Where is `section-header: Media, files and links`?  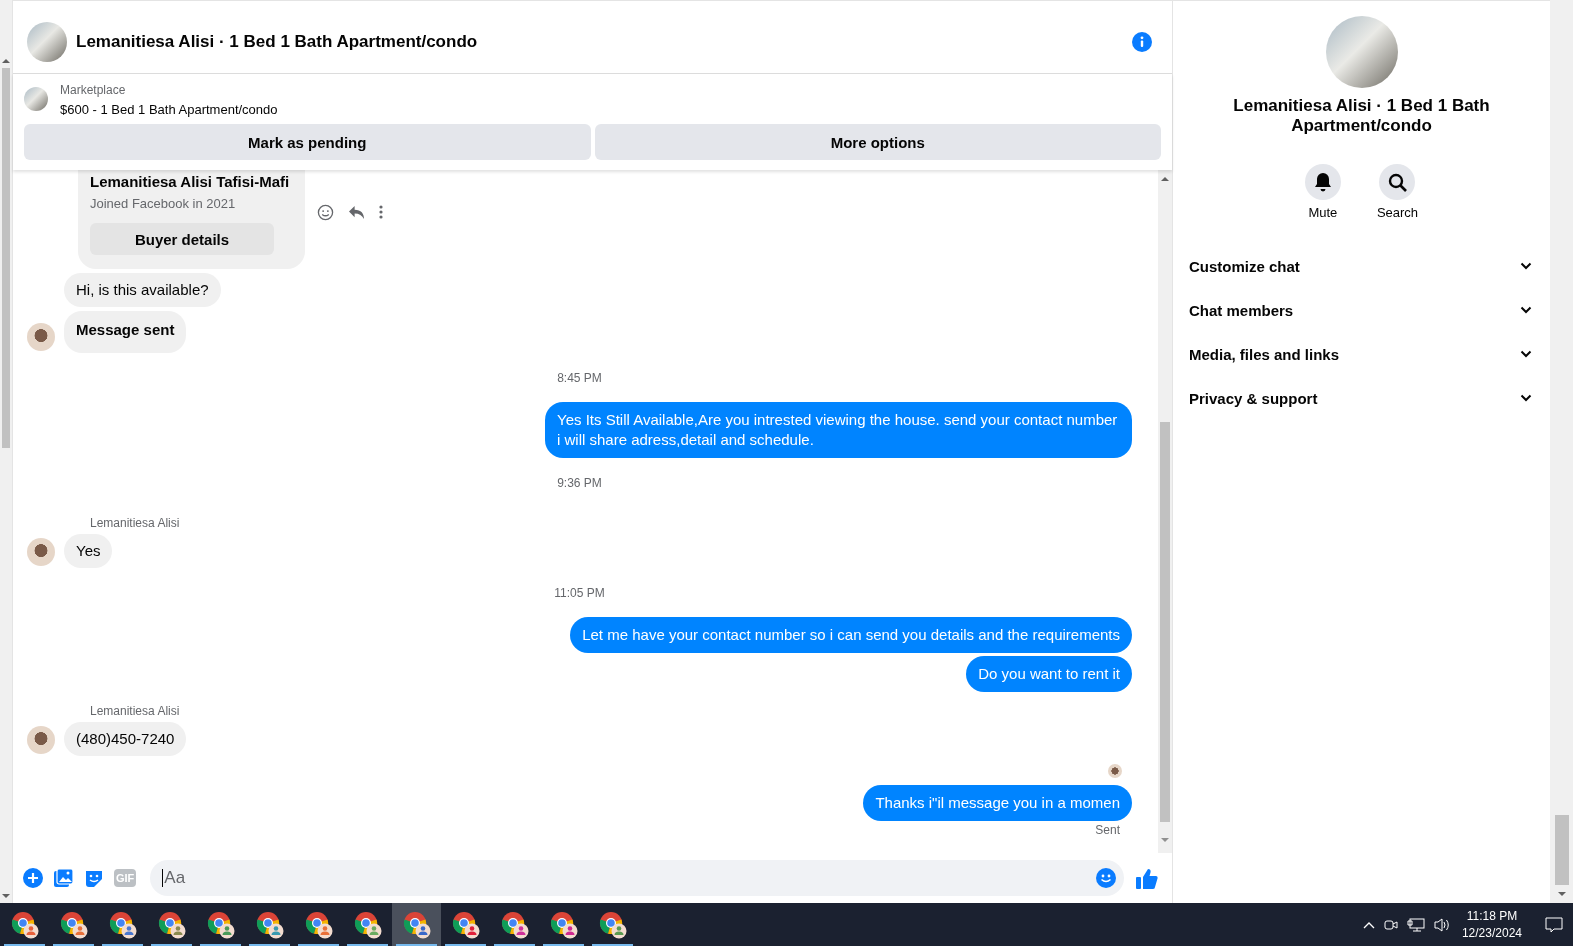
section-header: Media, files and links is located at coordinates (1361, 354).